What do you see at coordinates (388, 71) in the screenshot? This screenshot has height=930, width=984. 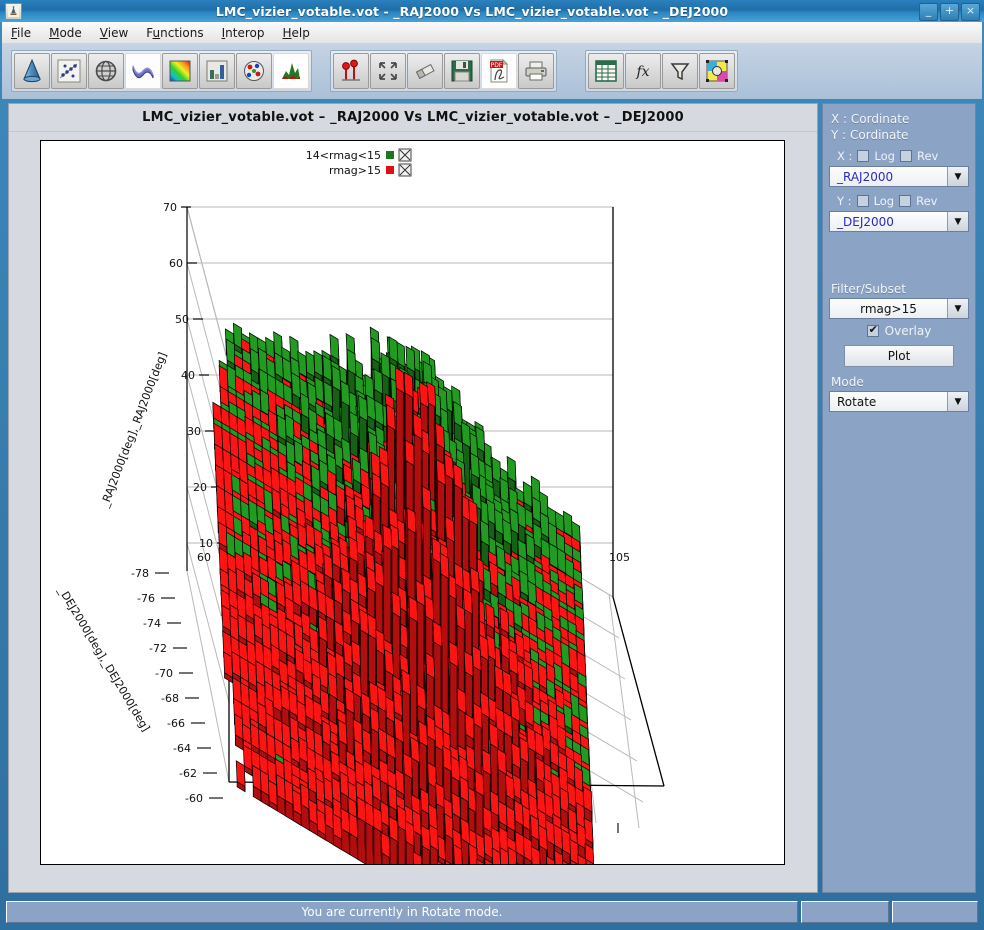 I see `expand-arrows-icon` at bounding box center [388, 71].